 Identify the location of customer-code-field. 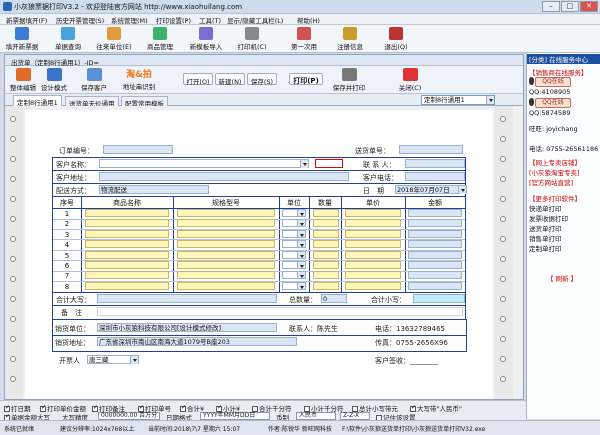
(329, 163).